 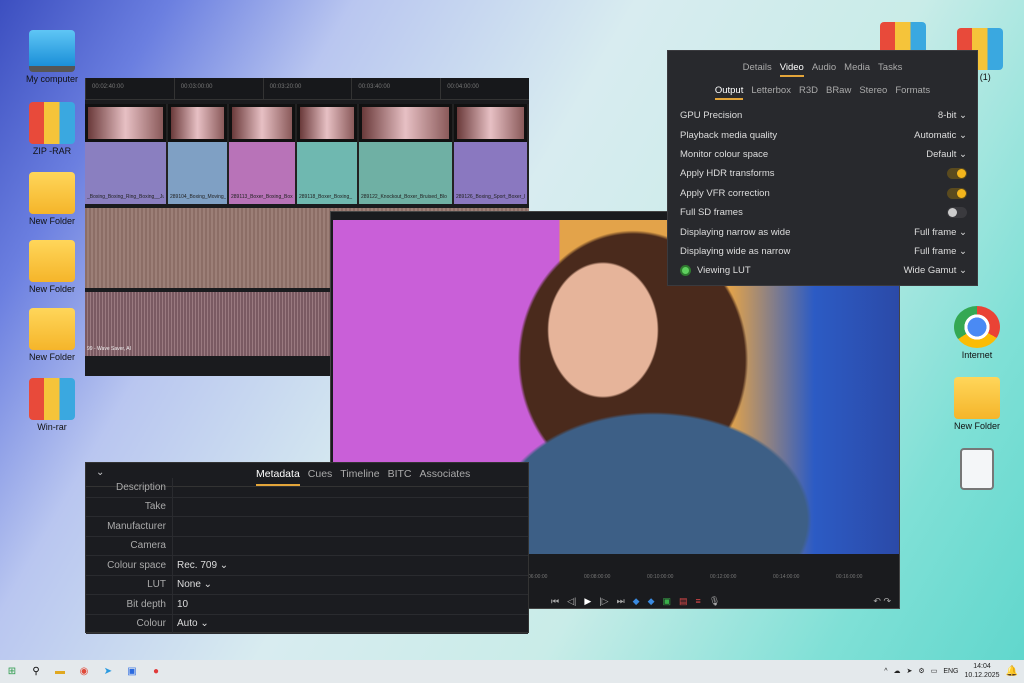 I want to click on icon-label: Win-rar, so click(x=52, y=427).